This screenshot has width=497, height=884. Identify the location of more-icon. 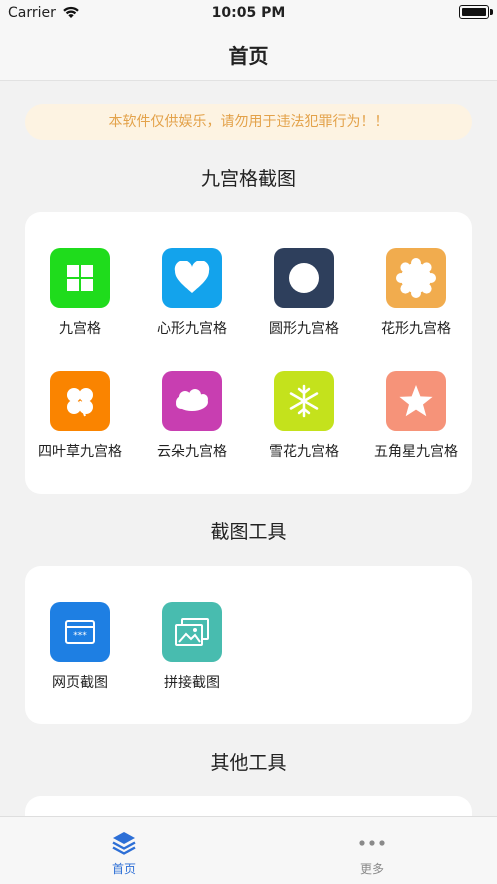
(372, 843).